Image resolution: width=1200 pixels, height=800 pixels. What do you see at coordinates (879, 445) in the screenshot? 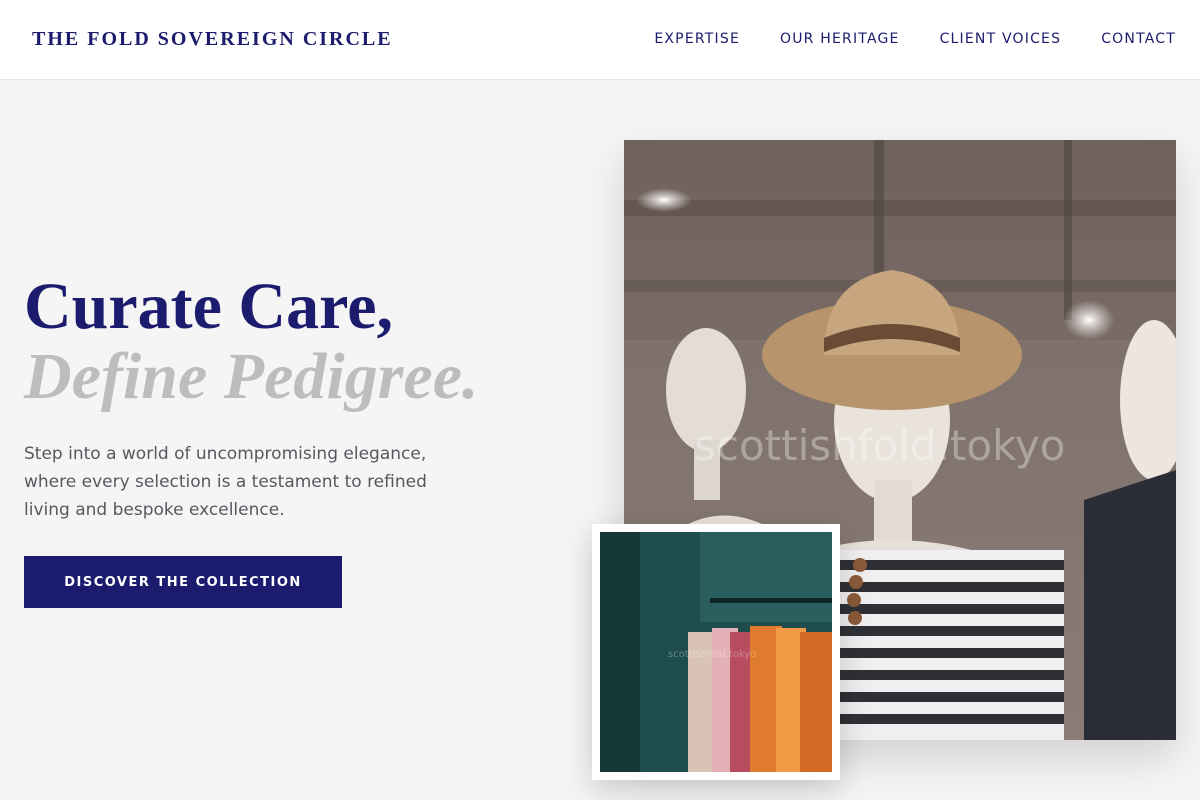
I see `image-watermark: scottishfold.tokyo` at bounding box center [879, 445].